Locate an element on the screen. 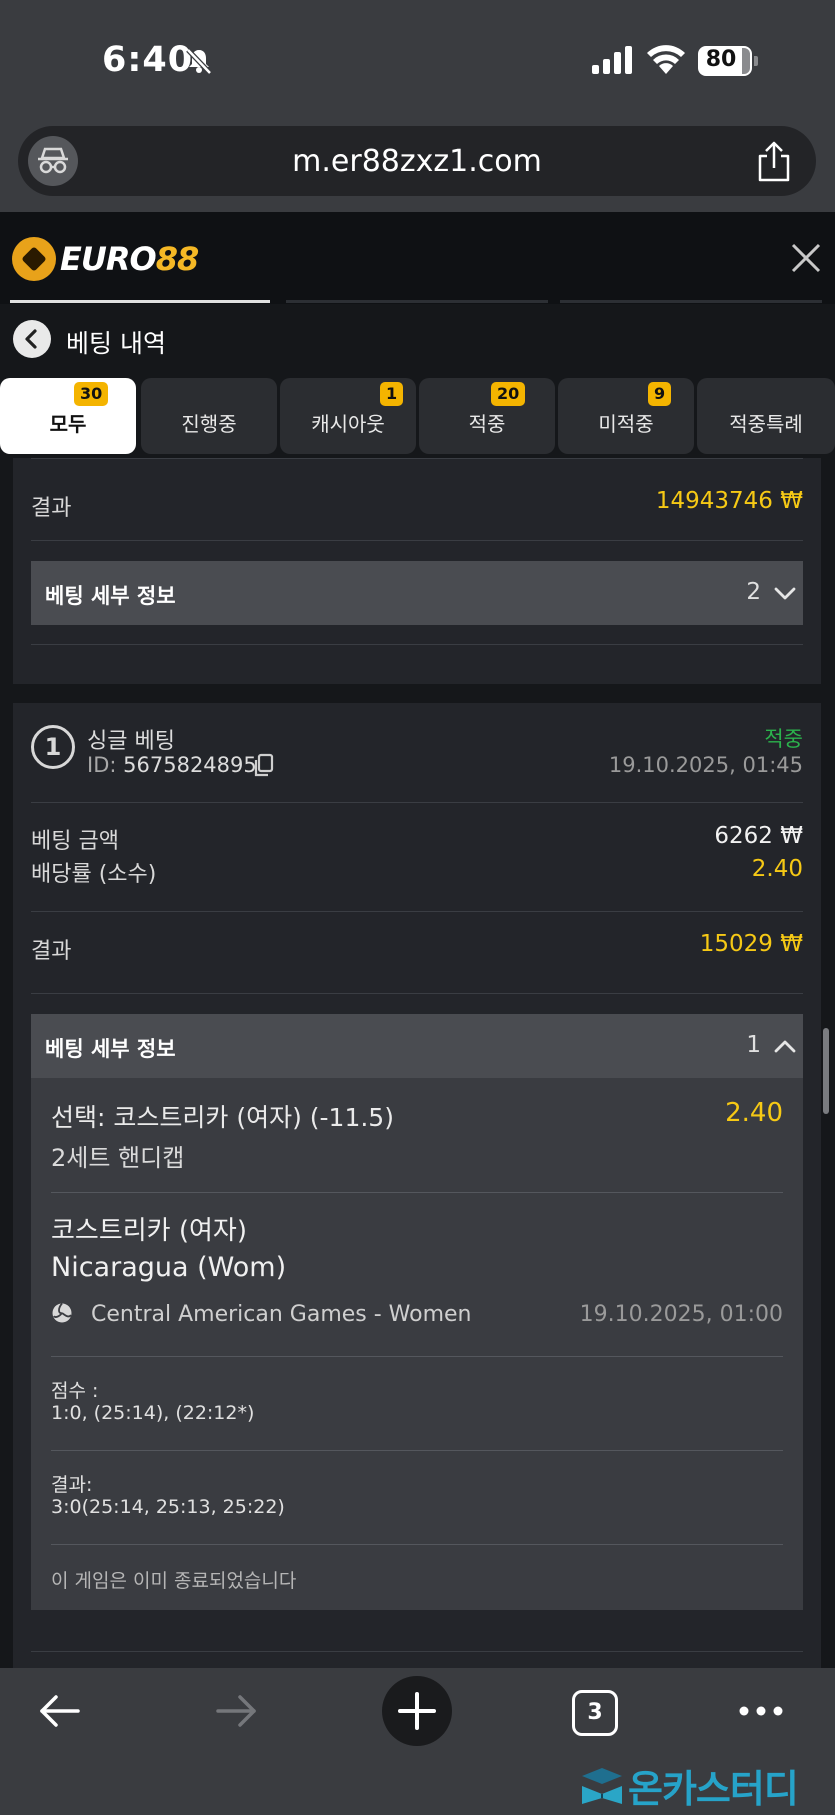  tab-all: 30 모두 is located at coordinates (68, 416).